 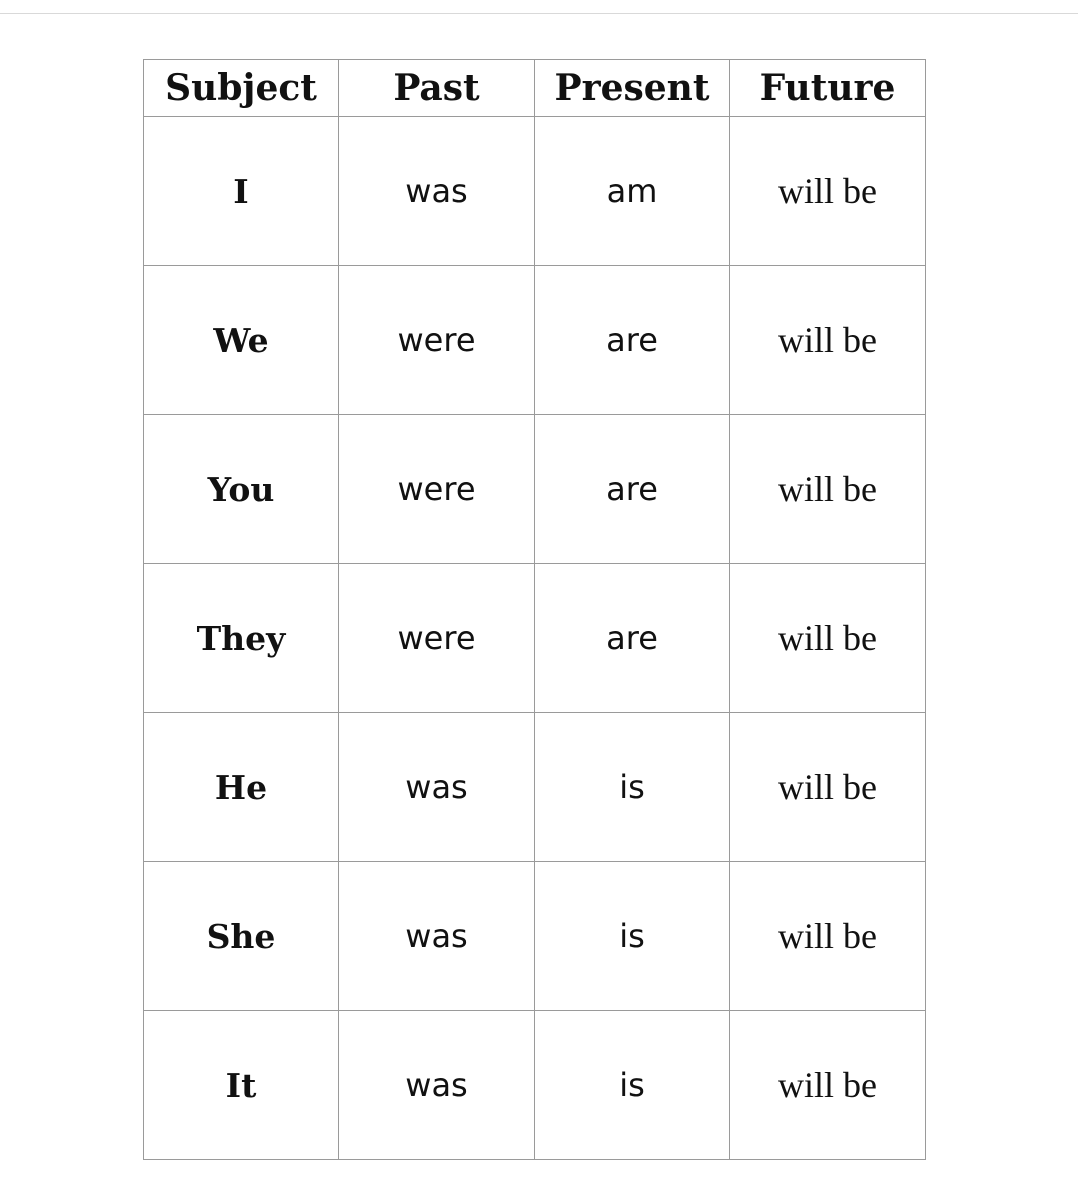 I want to click on header-present: Present, so click(x=632, y=88).